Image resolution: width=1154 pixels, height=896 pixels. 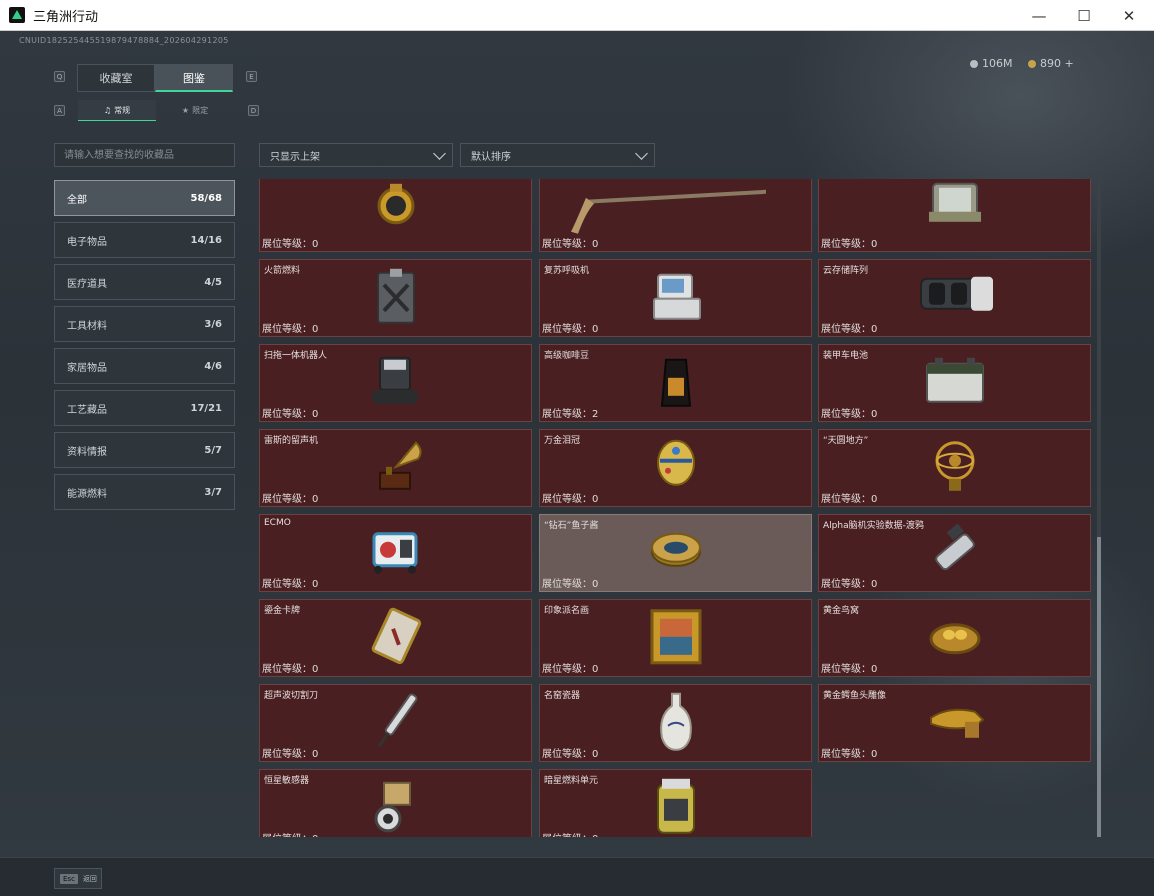 I want to click on maximize-button: ☐, so click(x=1084, y=15).